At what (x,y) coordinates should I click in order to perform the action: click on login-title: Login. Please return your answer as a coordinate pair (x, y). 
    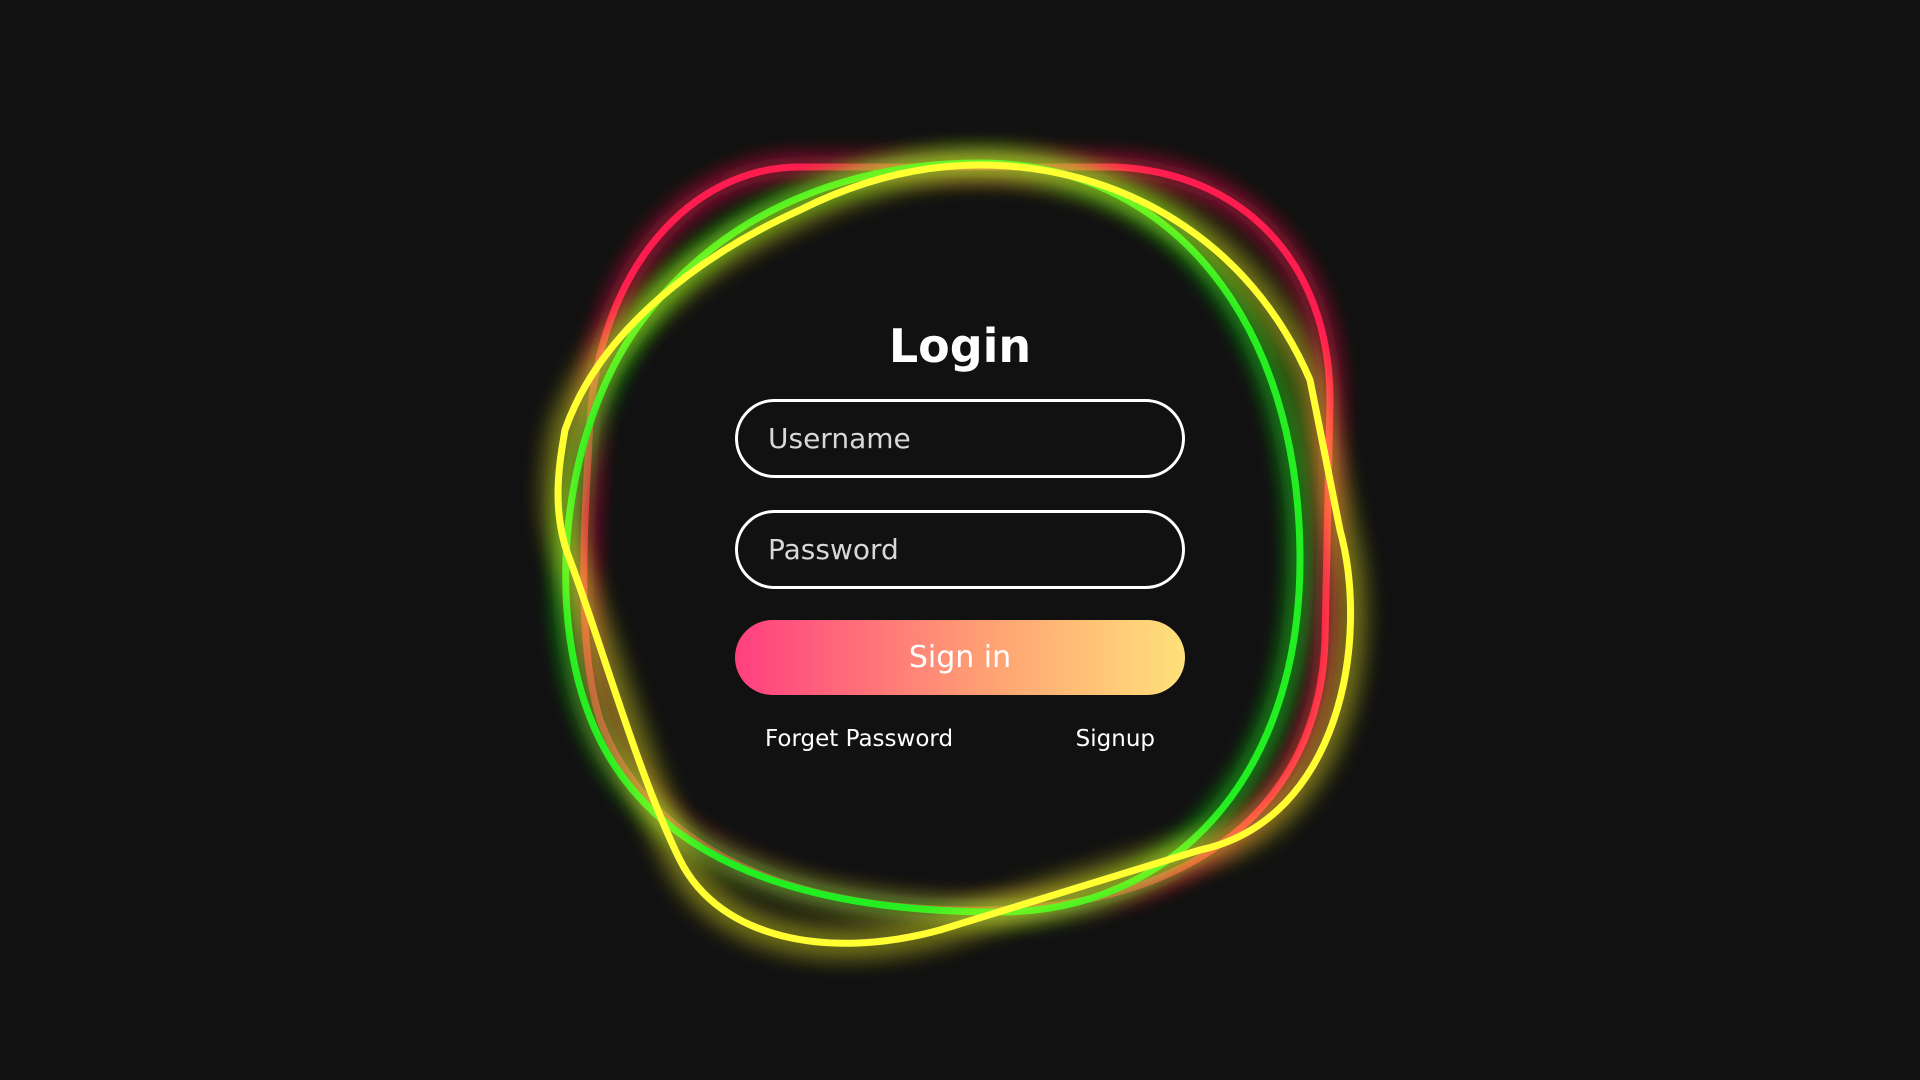
    Looking at the image, I should click on (960, 346).